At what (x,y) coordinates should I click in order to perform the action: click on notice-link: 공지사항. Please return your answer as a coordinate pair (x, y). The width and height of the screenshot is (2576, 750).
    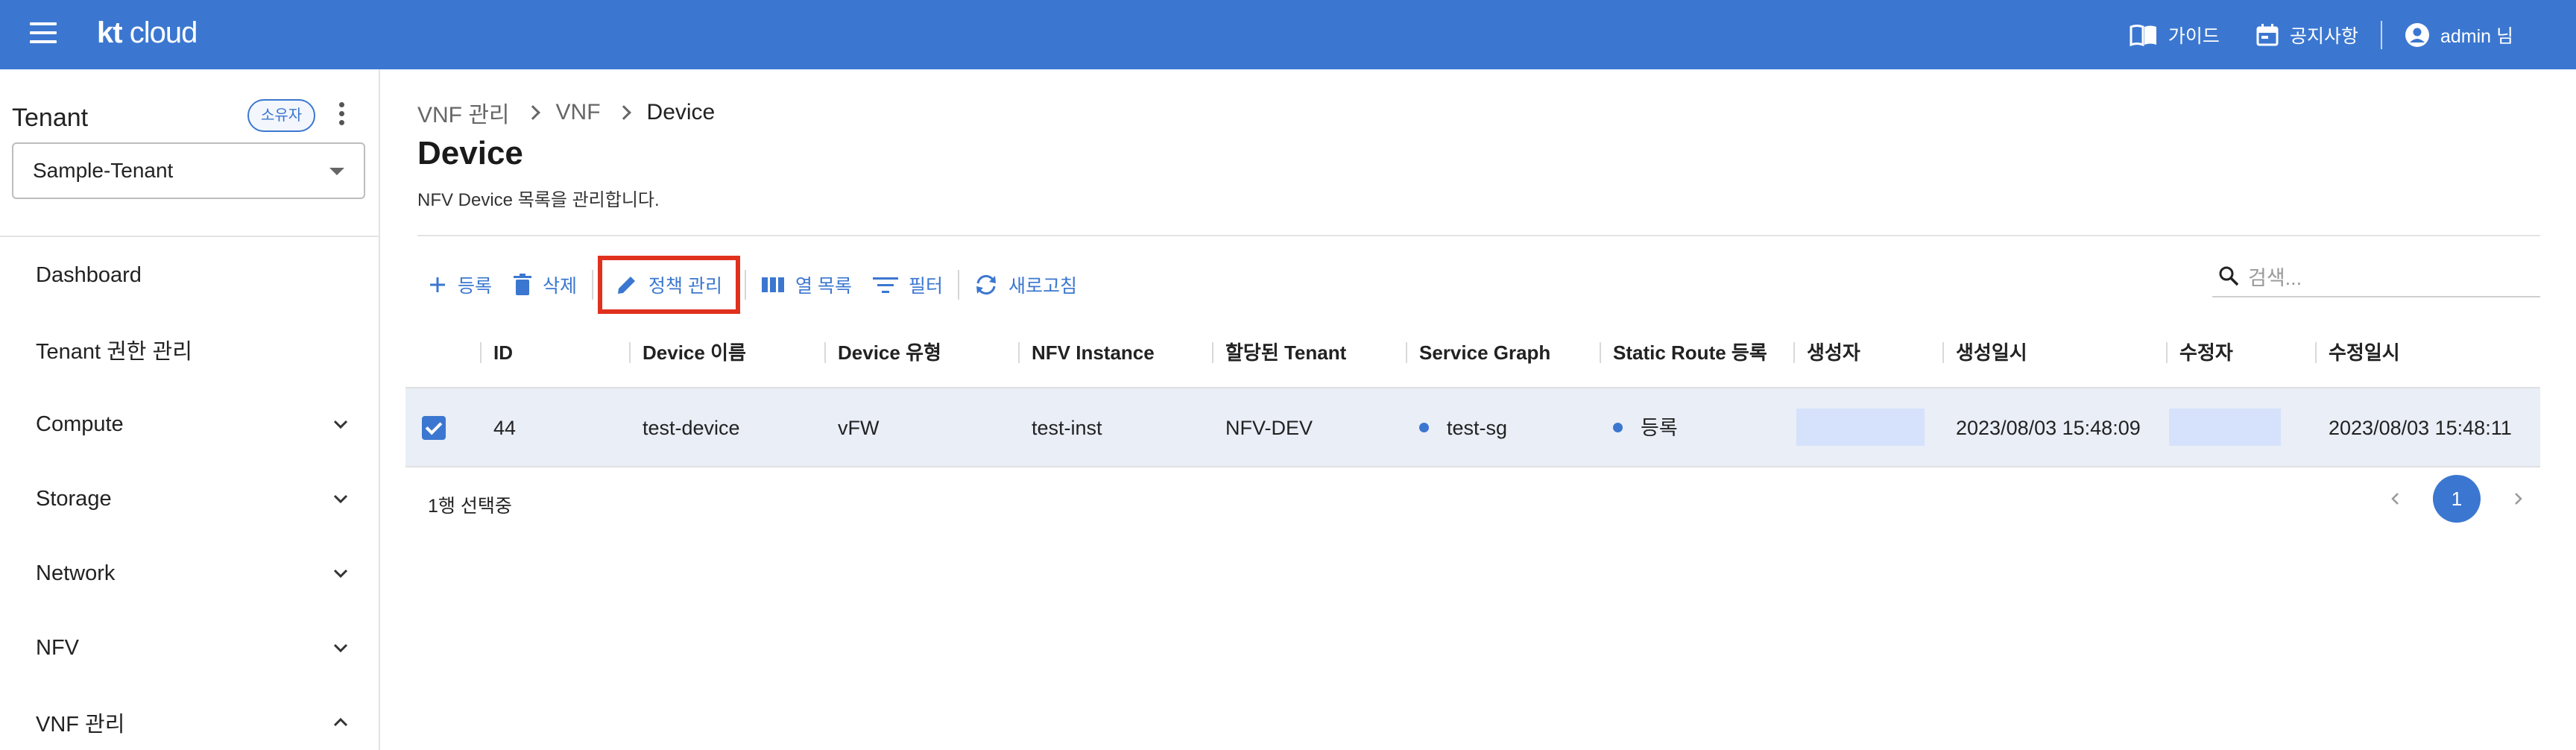
    Looking at the image, I should click on (2307, 35).